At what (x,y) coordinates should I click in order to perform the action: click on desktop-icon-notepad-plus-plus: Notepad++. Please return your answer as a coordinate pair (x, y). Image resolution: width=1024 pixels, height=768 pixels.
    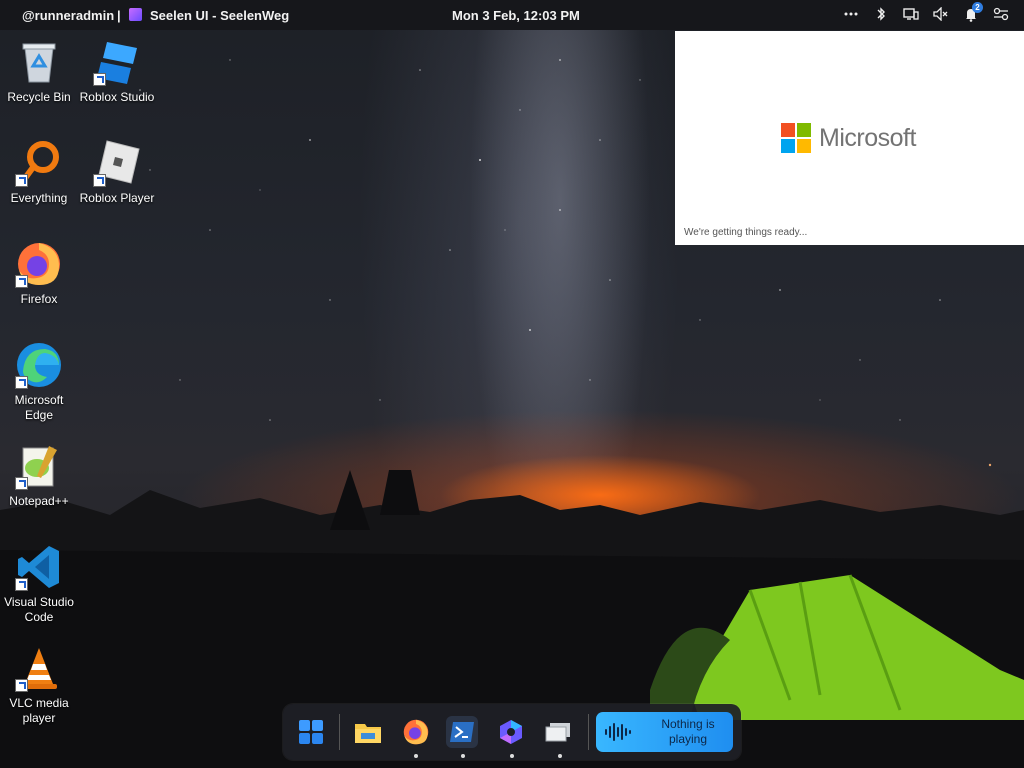
    Looking at the image, I should click on (39, 475).